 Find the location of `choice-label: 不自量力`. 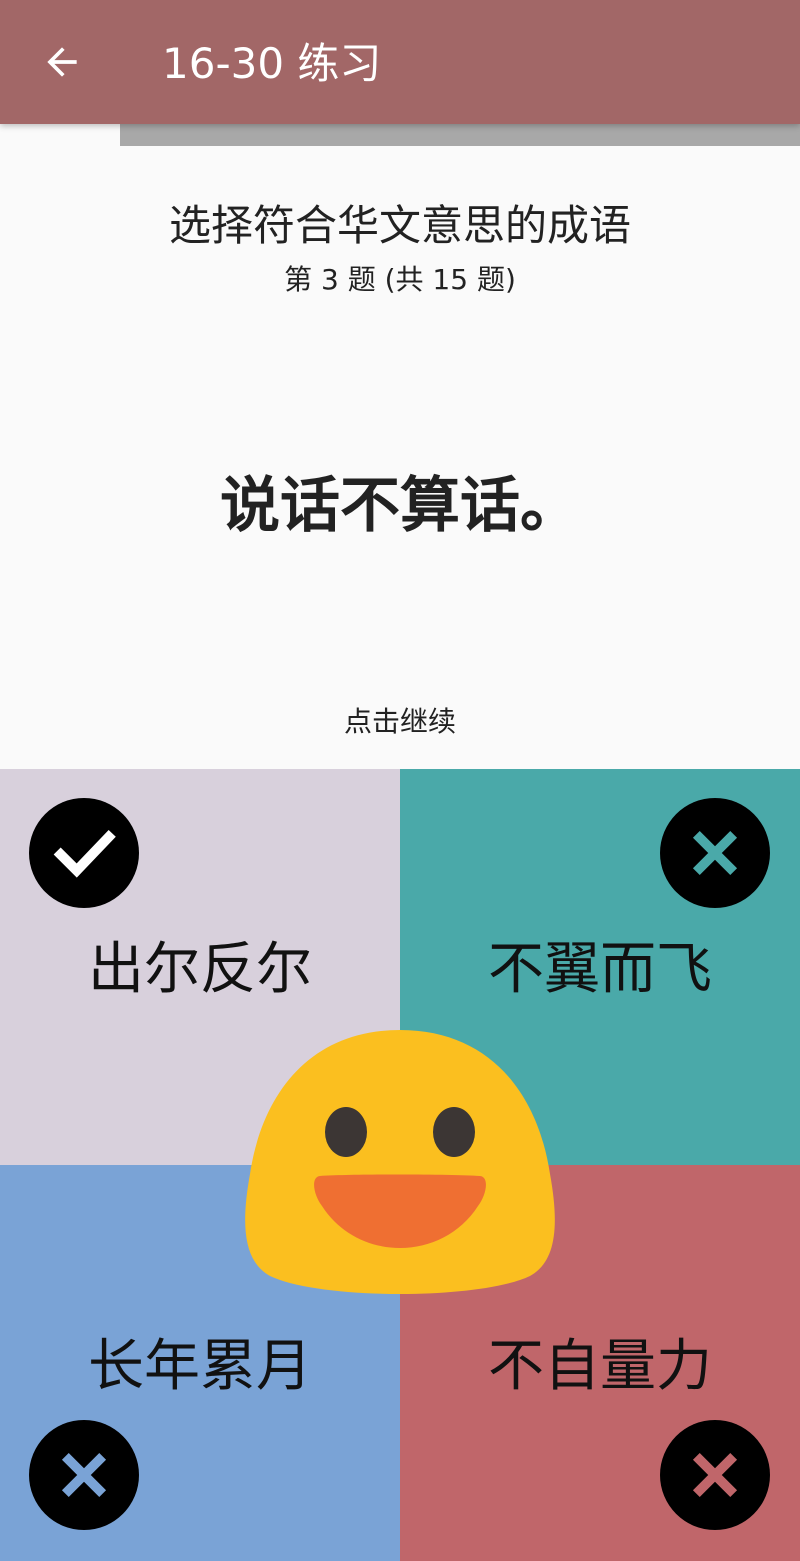

choice-label: 不自量力 is located at coordinates (600, 1366).